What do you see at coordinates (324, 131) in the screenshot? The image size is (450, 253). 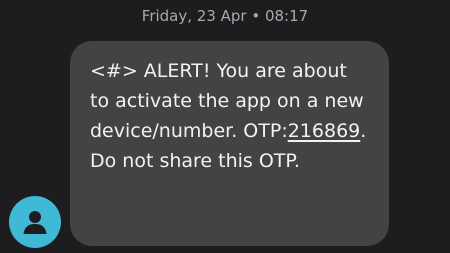 I see `otp-link: 216869` at bounding box center [324, 131].